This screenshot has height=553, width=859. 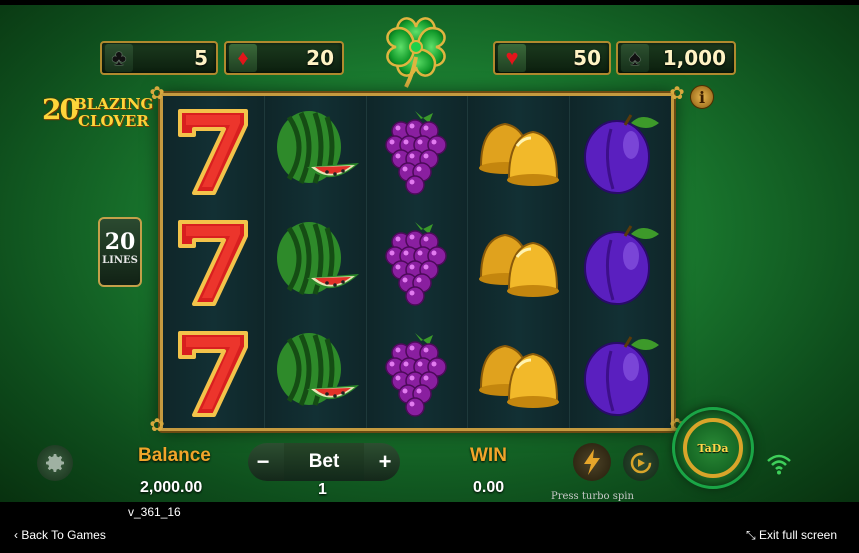 What do you see at coordinates (120, 242) in the screenshot?
I see `lines-count: 20` at bounding box center [120, 242].